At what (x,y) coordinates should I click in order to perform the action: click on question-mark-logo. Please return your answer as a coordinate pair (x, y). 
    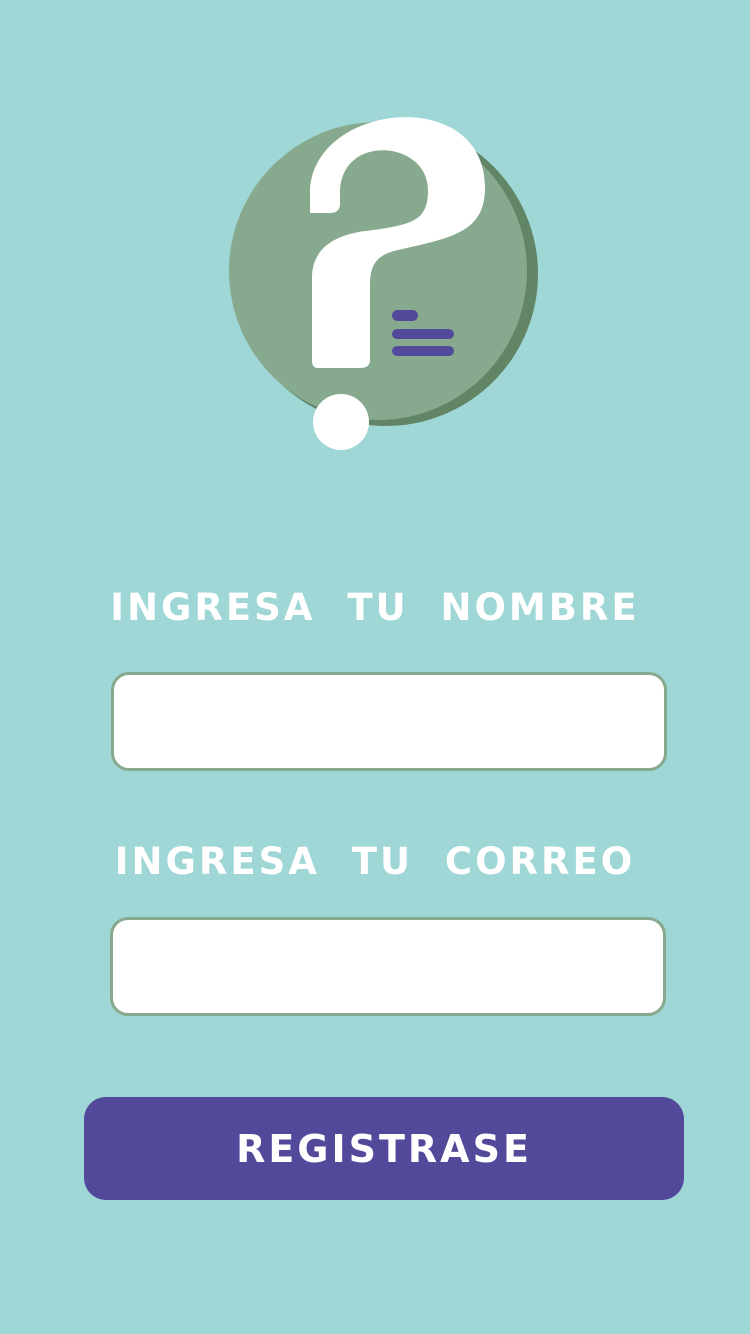
    Looking at the image, I should click on (385, 273).